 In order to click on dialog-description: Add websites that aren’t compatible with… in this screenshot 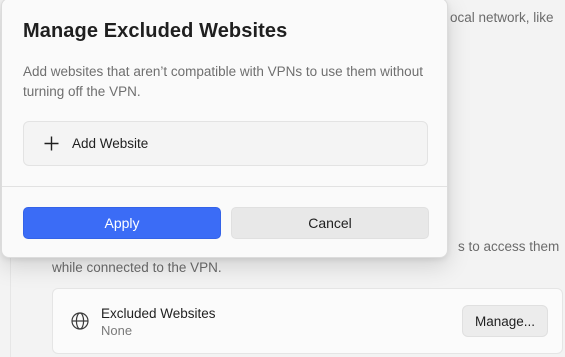, I will do `click(223, 81)`.